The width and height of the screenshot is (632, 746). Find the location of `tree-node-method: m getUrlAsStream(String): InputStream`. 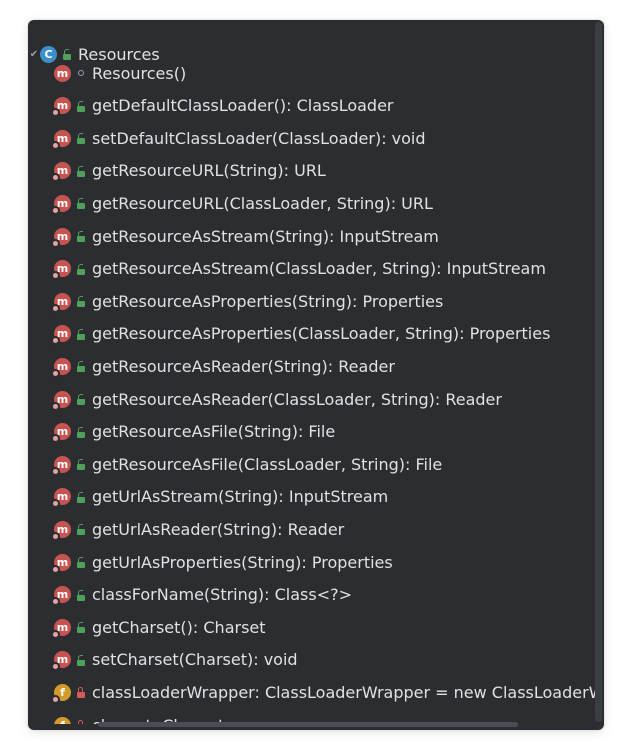

tree-node-method: m getUrlAsStream(String): InputStream is located at coordinates (220, 497).